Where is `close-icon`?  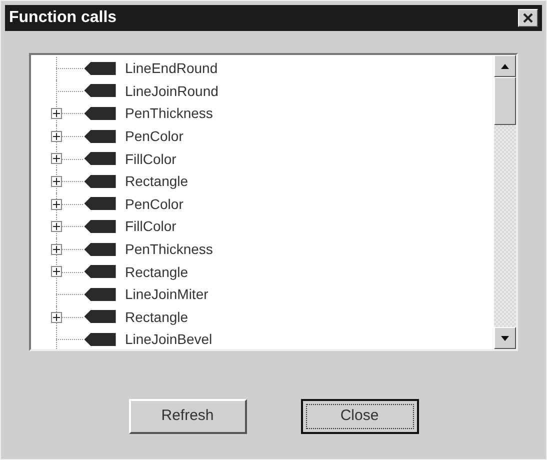
close-icon is located at coordinates (528, 18).